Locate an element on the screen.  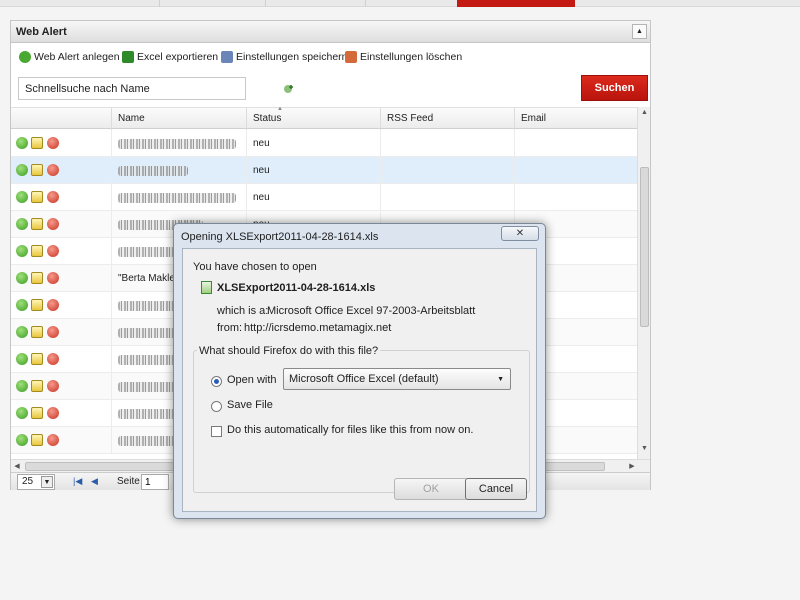
vertical-scrollbar: ▲ ▼ is located at coordinates (643, 283).